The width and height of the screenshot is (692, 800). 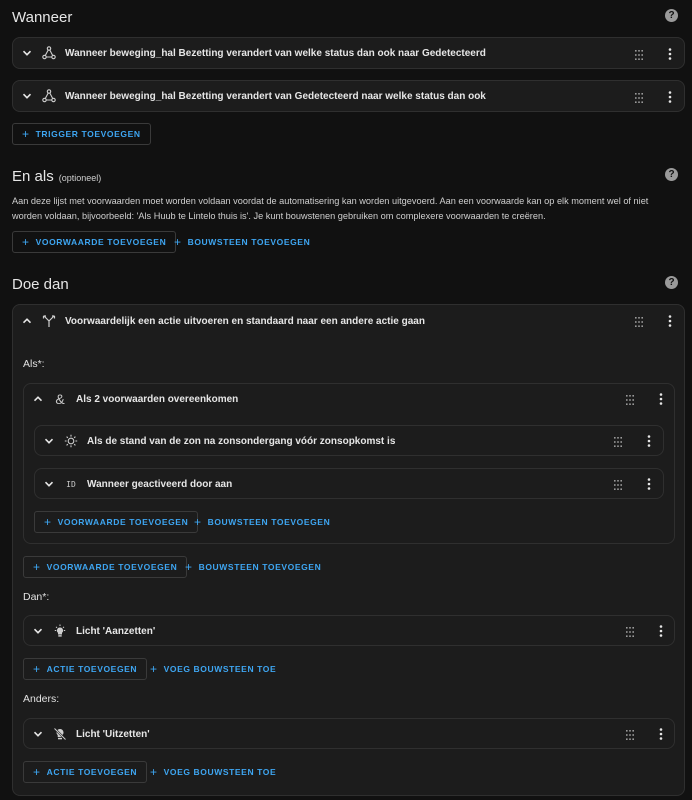 What do you see at coordinates (349, 630) in the screenshot?
I see `dan-action-card: Licht 'Aanzetten'` at bounding box center [349, 630].